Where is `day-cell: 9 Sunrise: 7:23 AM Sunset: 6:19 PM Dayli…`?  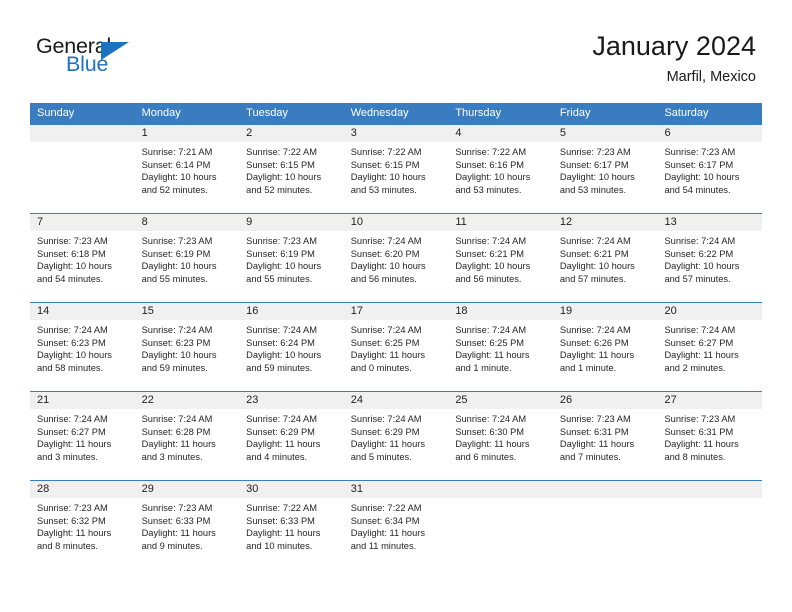
day-cell: 9 Sunrise: 7:23 AM Sunset: 6:19 PM Dayli… is located at coordinates (291, 258).